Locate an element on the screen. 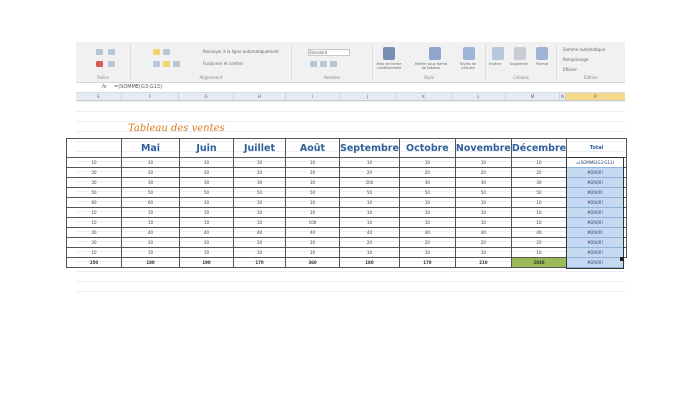 This screenshot has height=411, width=680. table-format-button: Mettre sous forme de tableau is located at coordinates (431, 66).